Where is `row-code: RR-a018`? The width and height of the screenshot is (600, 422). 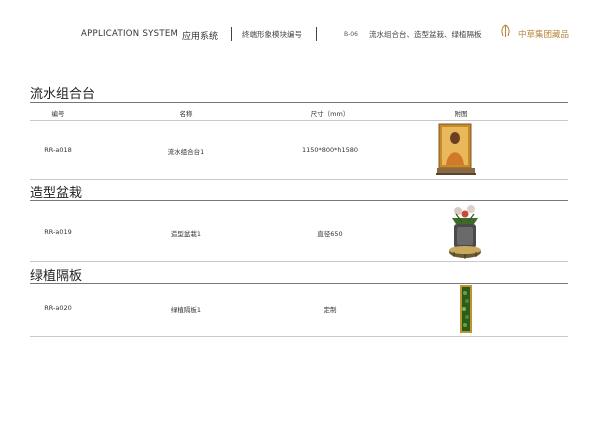
row-code: RR-a018 is located at coordinates (58, 150).